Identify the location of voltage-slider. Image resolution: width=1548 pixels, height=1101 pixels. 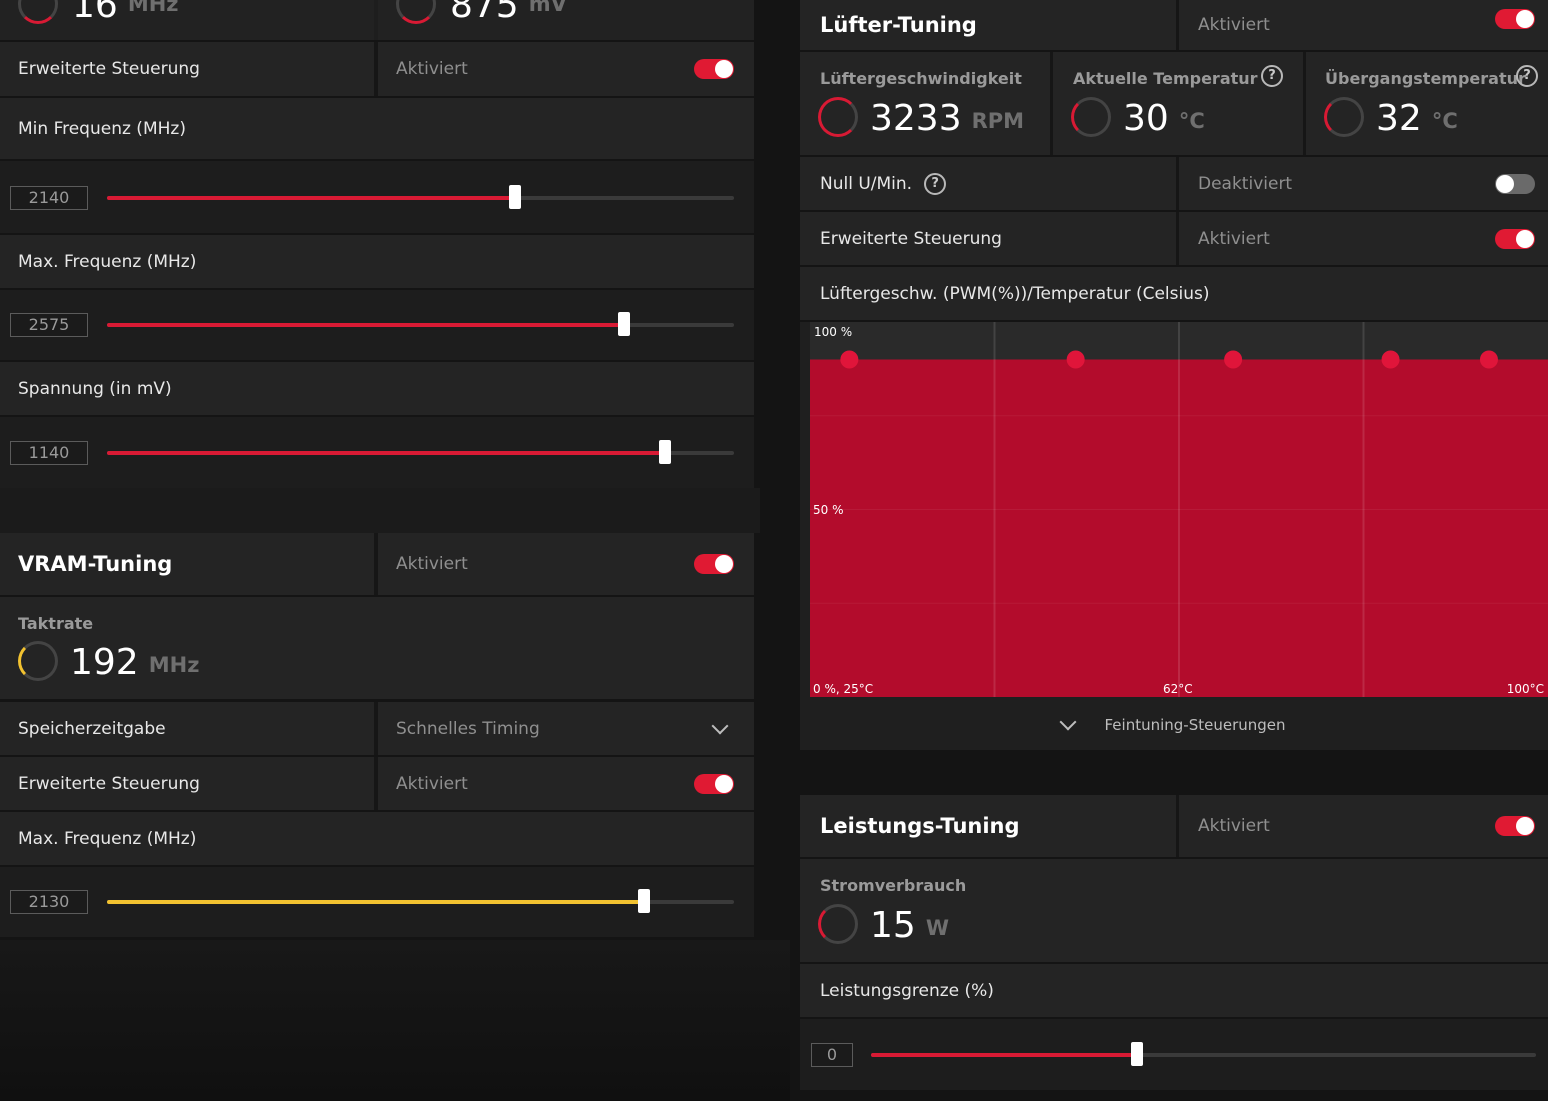
(420, 452).